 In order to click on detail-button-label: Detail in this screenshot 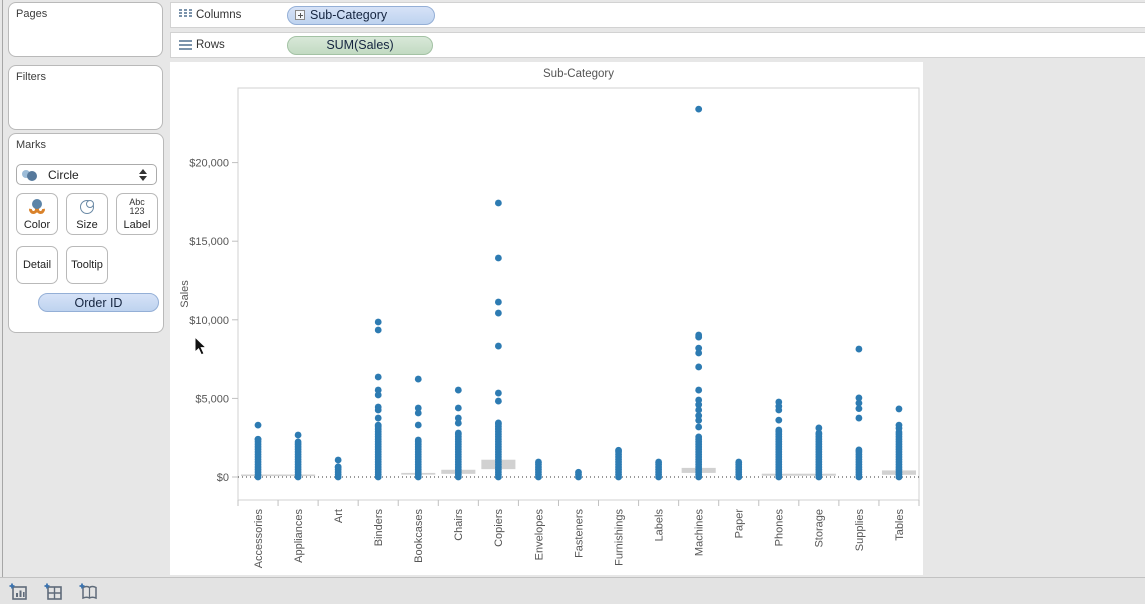, I will do `click(37, 265)`.